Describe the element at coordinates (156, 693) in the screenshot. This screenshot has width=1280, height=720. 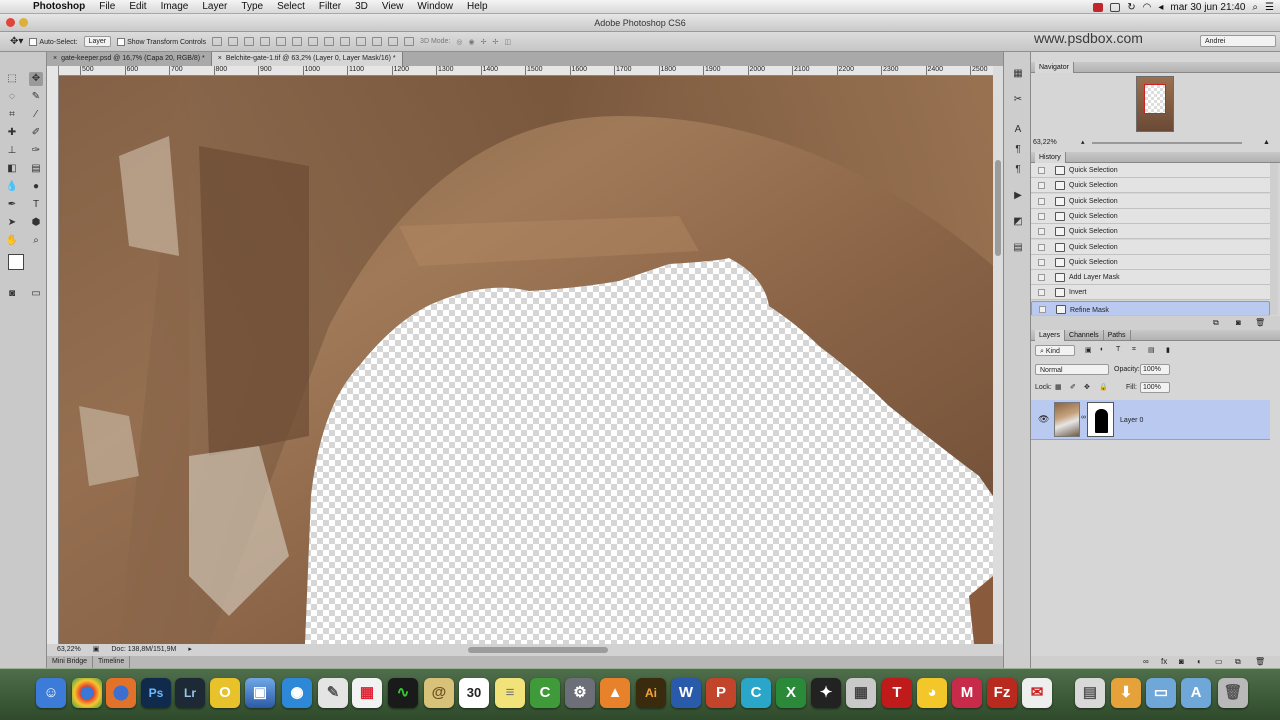
I see `photoshop-dock-icon: Ps` at that location.